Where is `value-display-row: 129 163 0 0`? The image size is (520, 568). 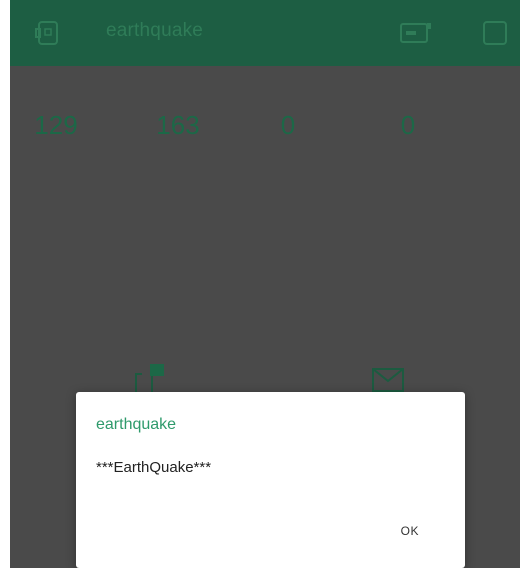
value-display-row: 129 163 0 0 is located at coordinates (265, 130).